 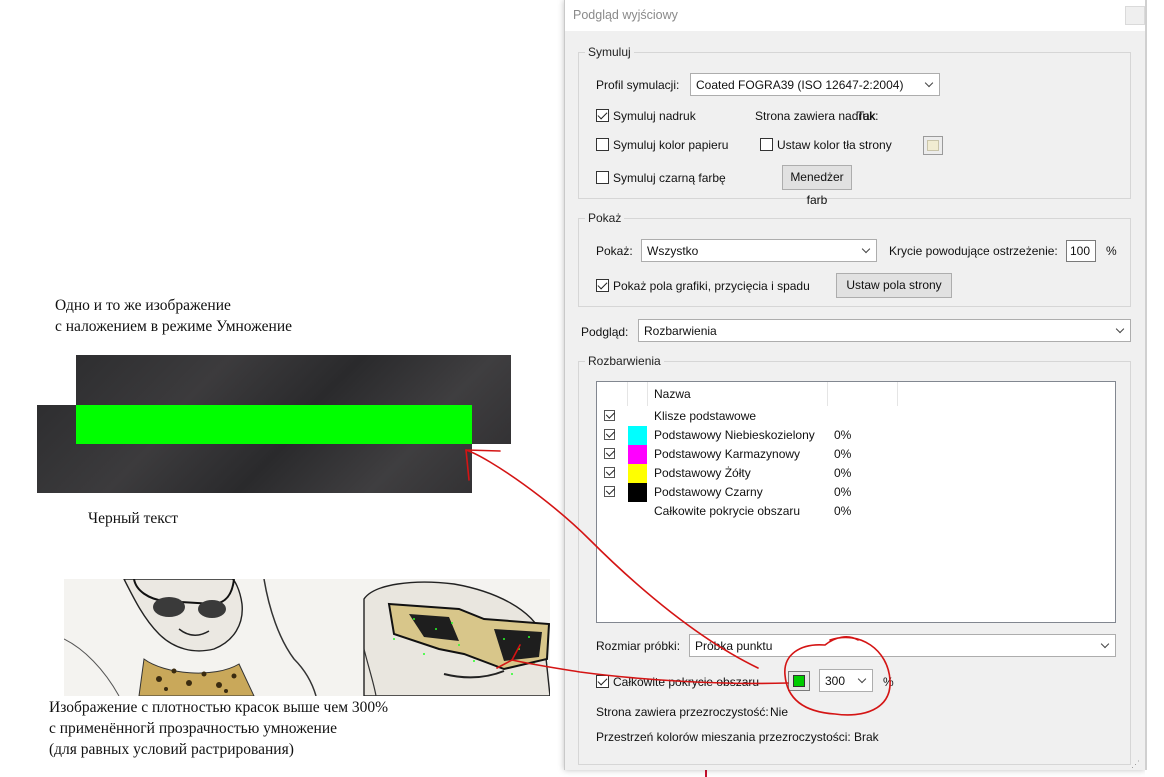 What do you see at coordinates (894, 285) in the screenshot?
I see `set-page-boxes-button: Ustaw pola strony` at bounding box center [894, 285].